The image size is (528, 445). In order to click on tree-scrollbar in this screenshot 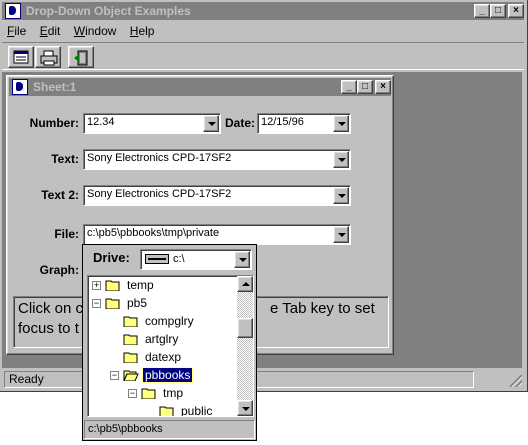, I will do `click(245, 346)`.